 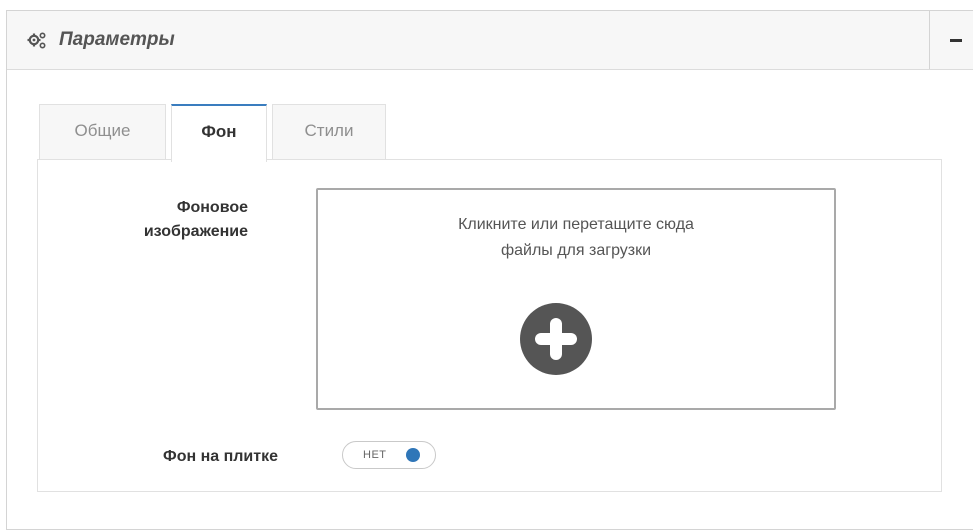 I want to click on tab-background: Фон, so click(x=219, y=133).